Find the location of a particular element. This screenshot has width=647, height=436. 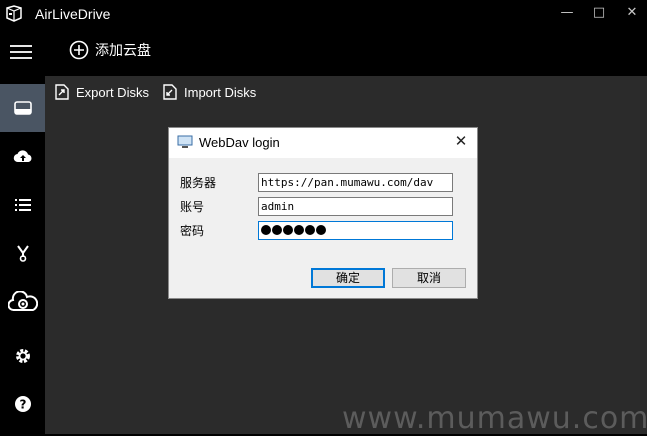

title-bar: AirLiveDrive — □ ✕ is located at coordinates (323, 14).